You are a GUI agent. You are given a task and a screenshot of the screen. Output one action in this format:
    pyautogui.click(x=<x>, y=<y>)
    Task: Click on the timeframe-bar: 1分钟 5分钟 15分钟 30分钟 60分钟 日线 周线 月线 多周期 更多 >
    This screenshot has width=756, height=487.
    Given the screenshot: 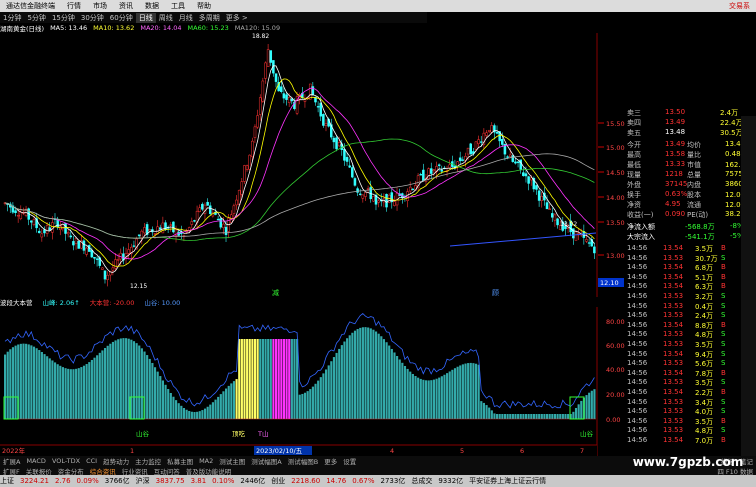 What is the action you would take?
    pyautogui.click(x=213, y=17)
    